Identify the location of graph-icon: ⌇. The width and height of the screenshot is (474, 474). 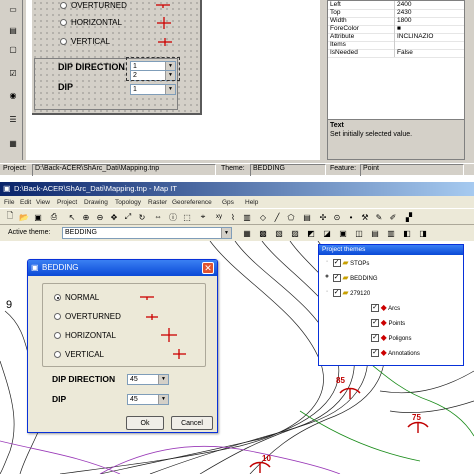
(233, 217).